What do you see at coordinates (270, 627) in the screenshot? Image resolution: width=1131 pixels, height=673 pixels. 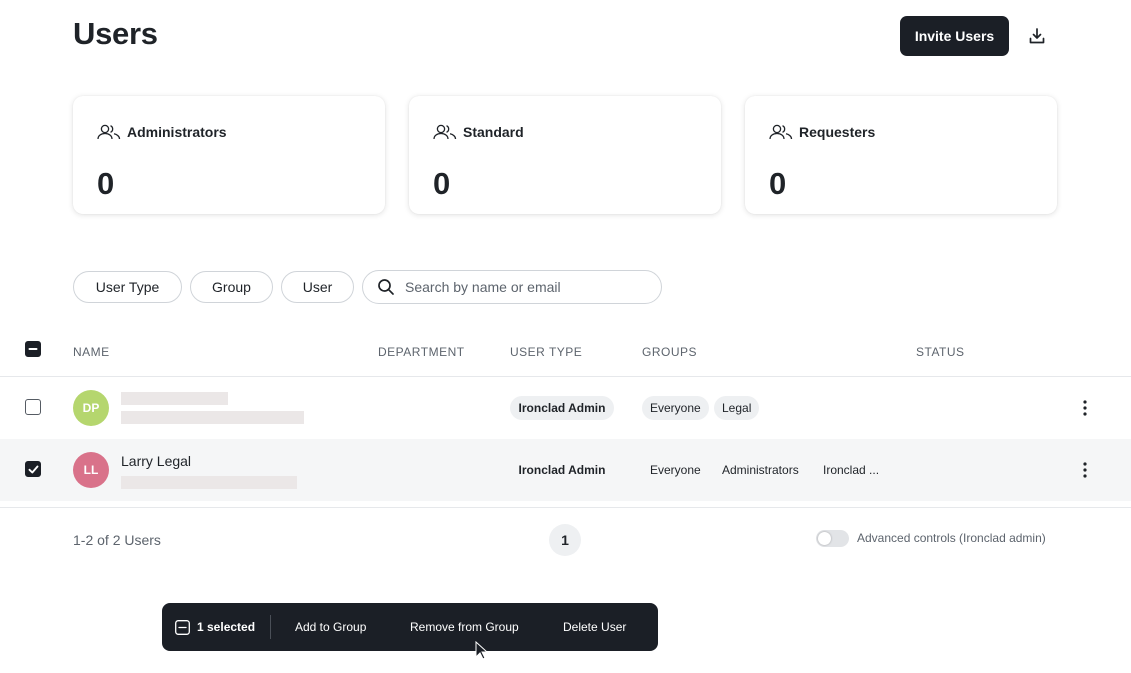 I see `separator` at bounding box center [270, 627].